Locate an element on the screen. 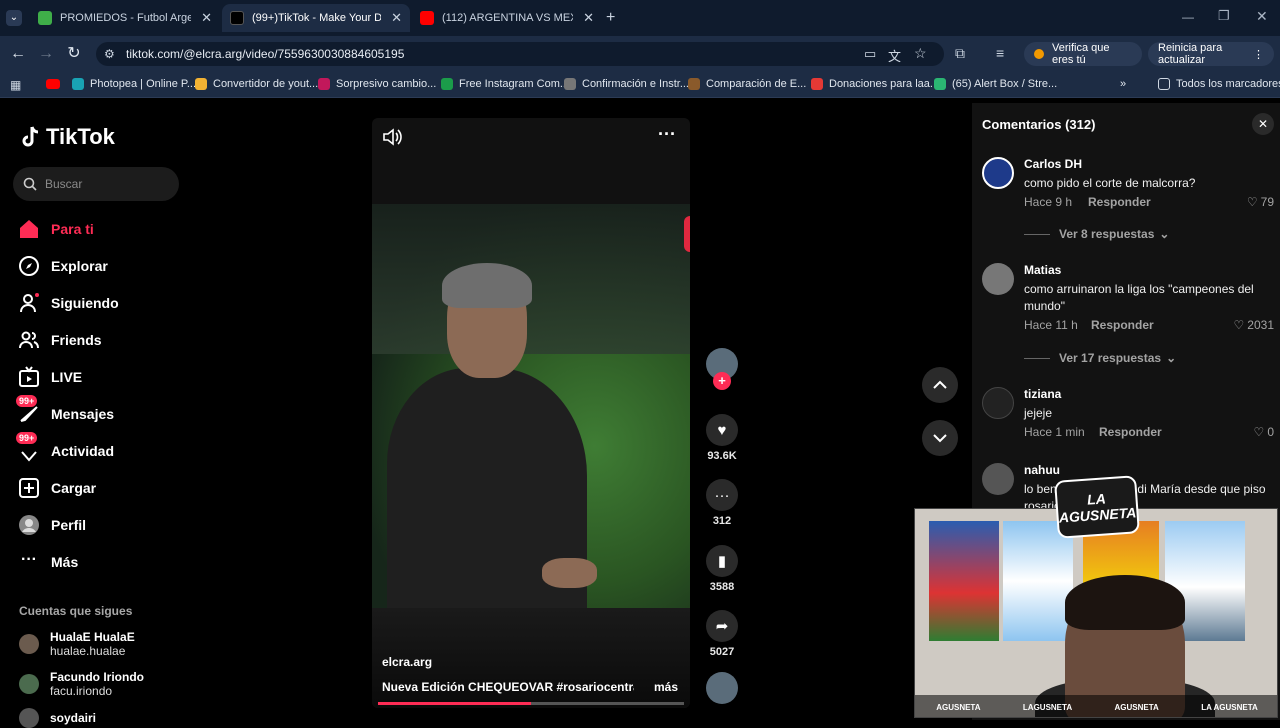 The width and height of the screenshot is (1280, 728). compass-icon is located at coordinates (29, 266).